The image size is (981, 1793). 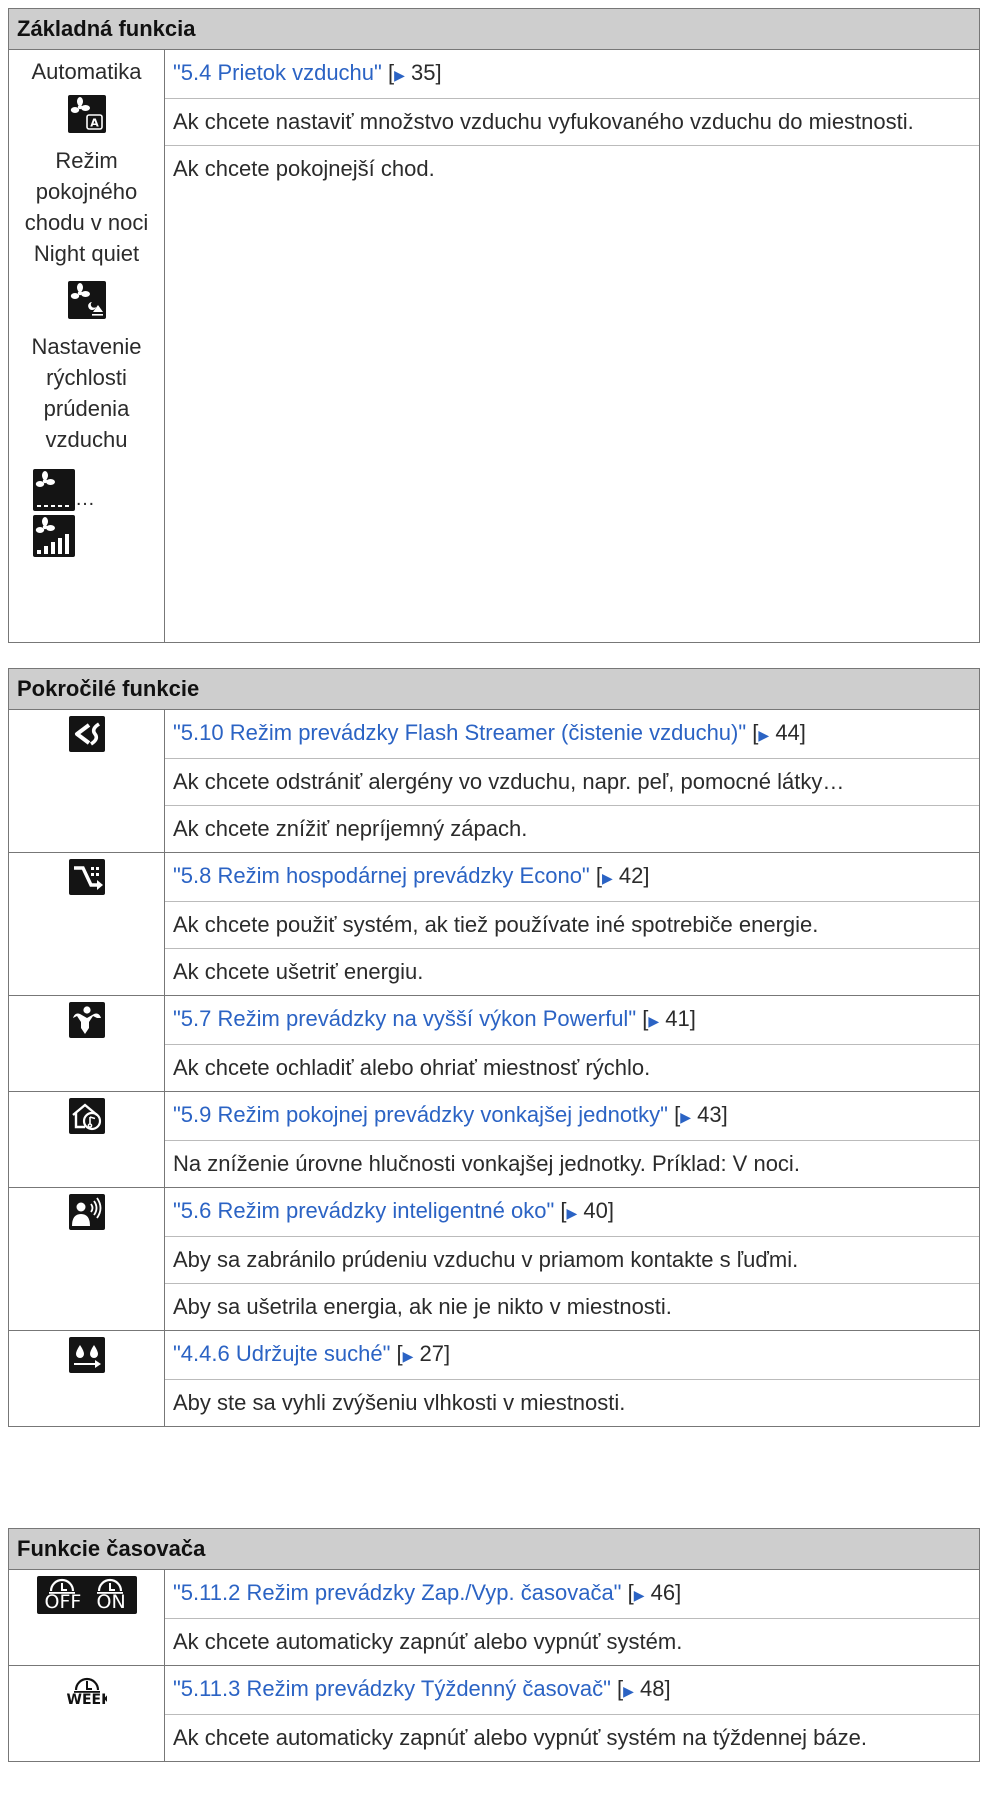 What do you see at coordinates (86, 1700) in the screenshot?
I see `week-label: WEEK` at bounding box center [86, 1700].